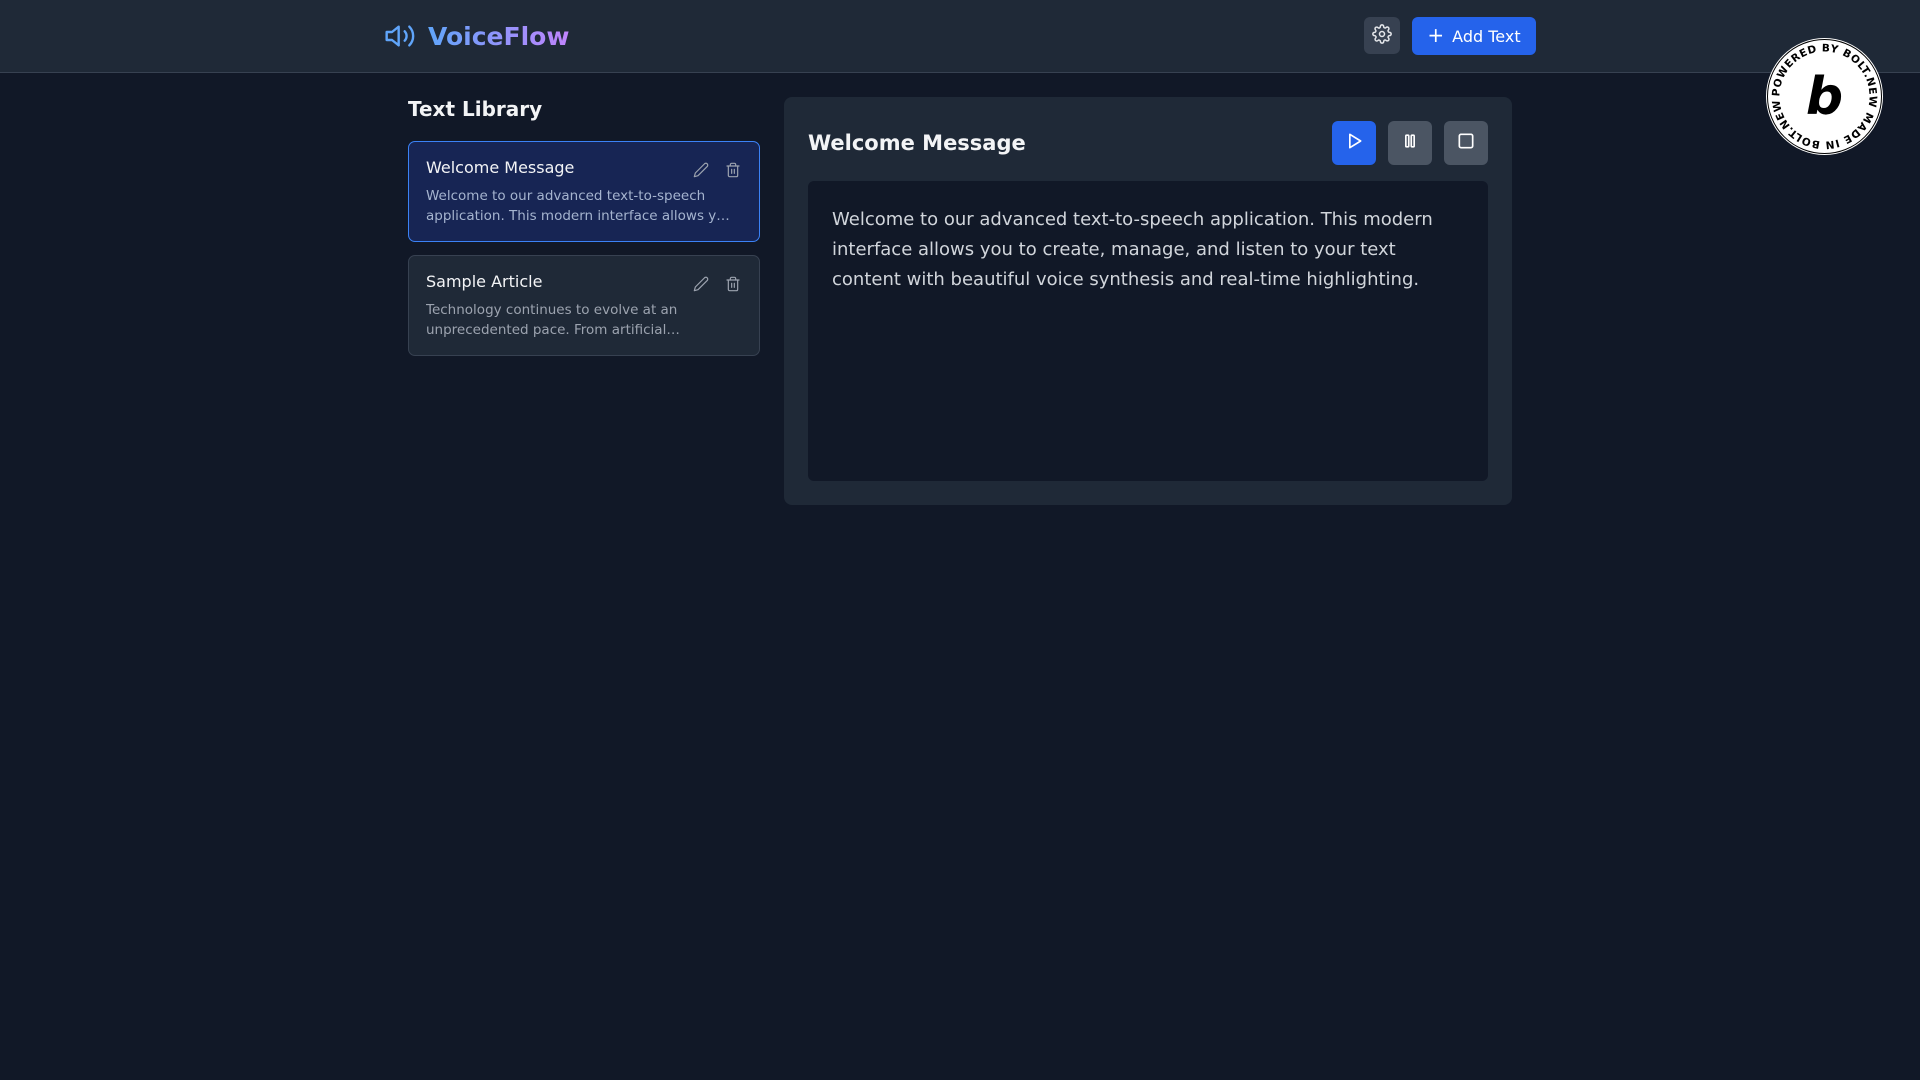 Image resolution: width=1920 pixels, height=1080 pixels. Describe the element at coordinates (1486, 36) in the screenshot. I see `add-text-label: Add Text` at that location.